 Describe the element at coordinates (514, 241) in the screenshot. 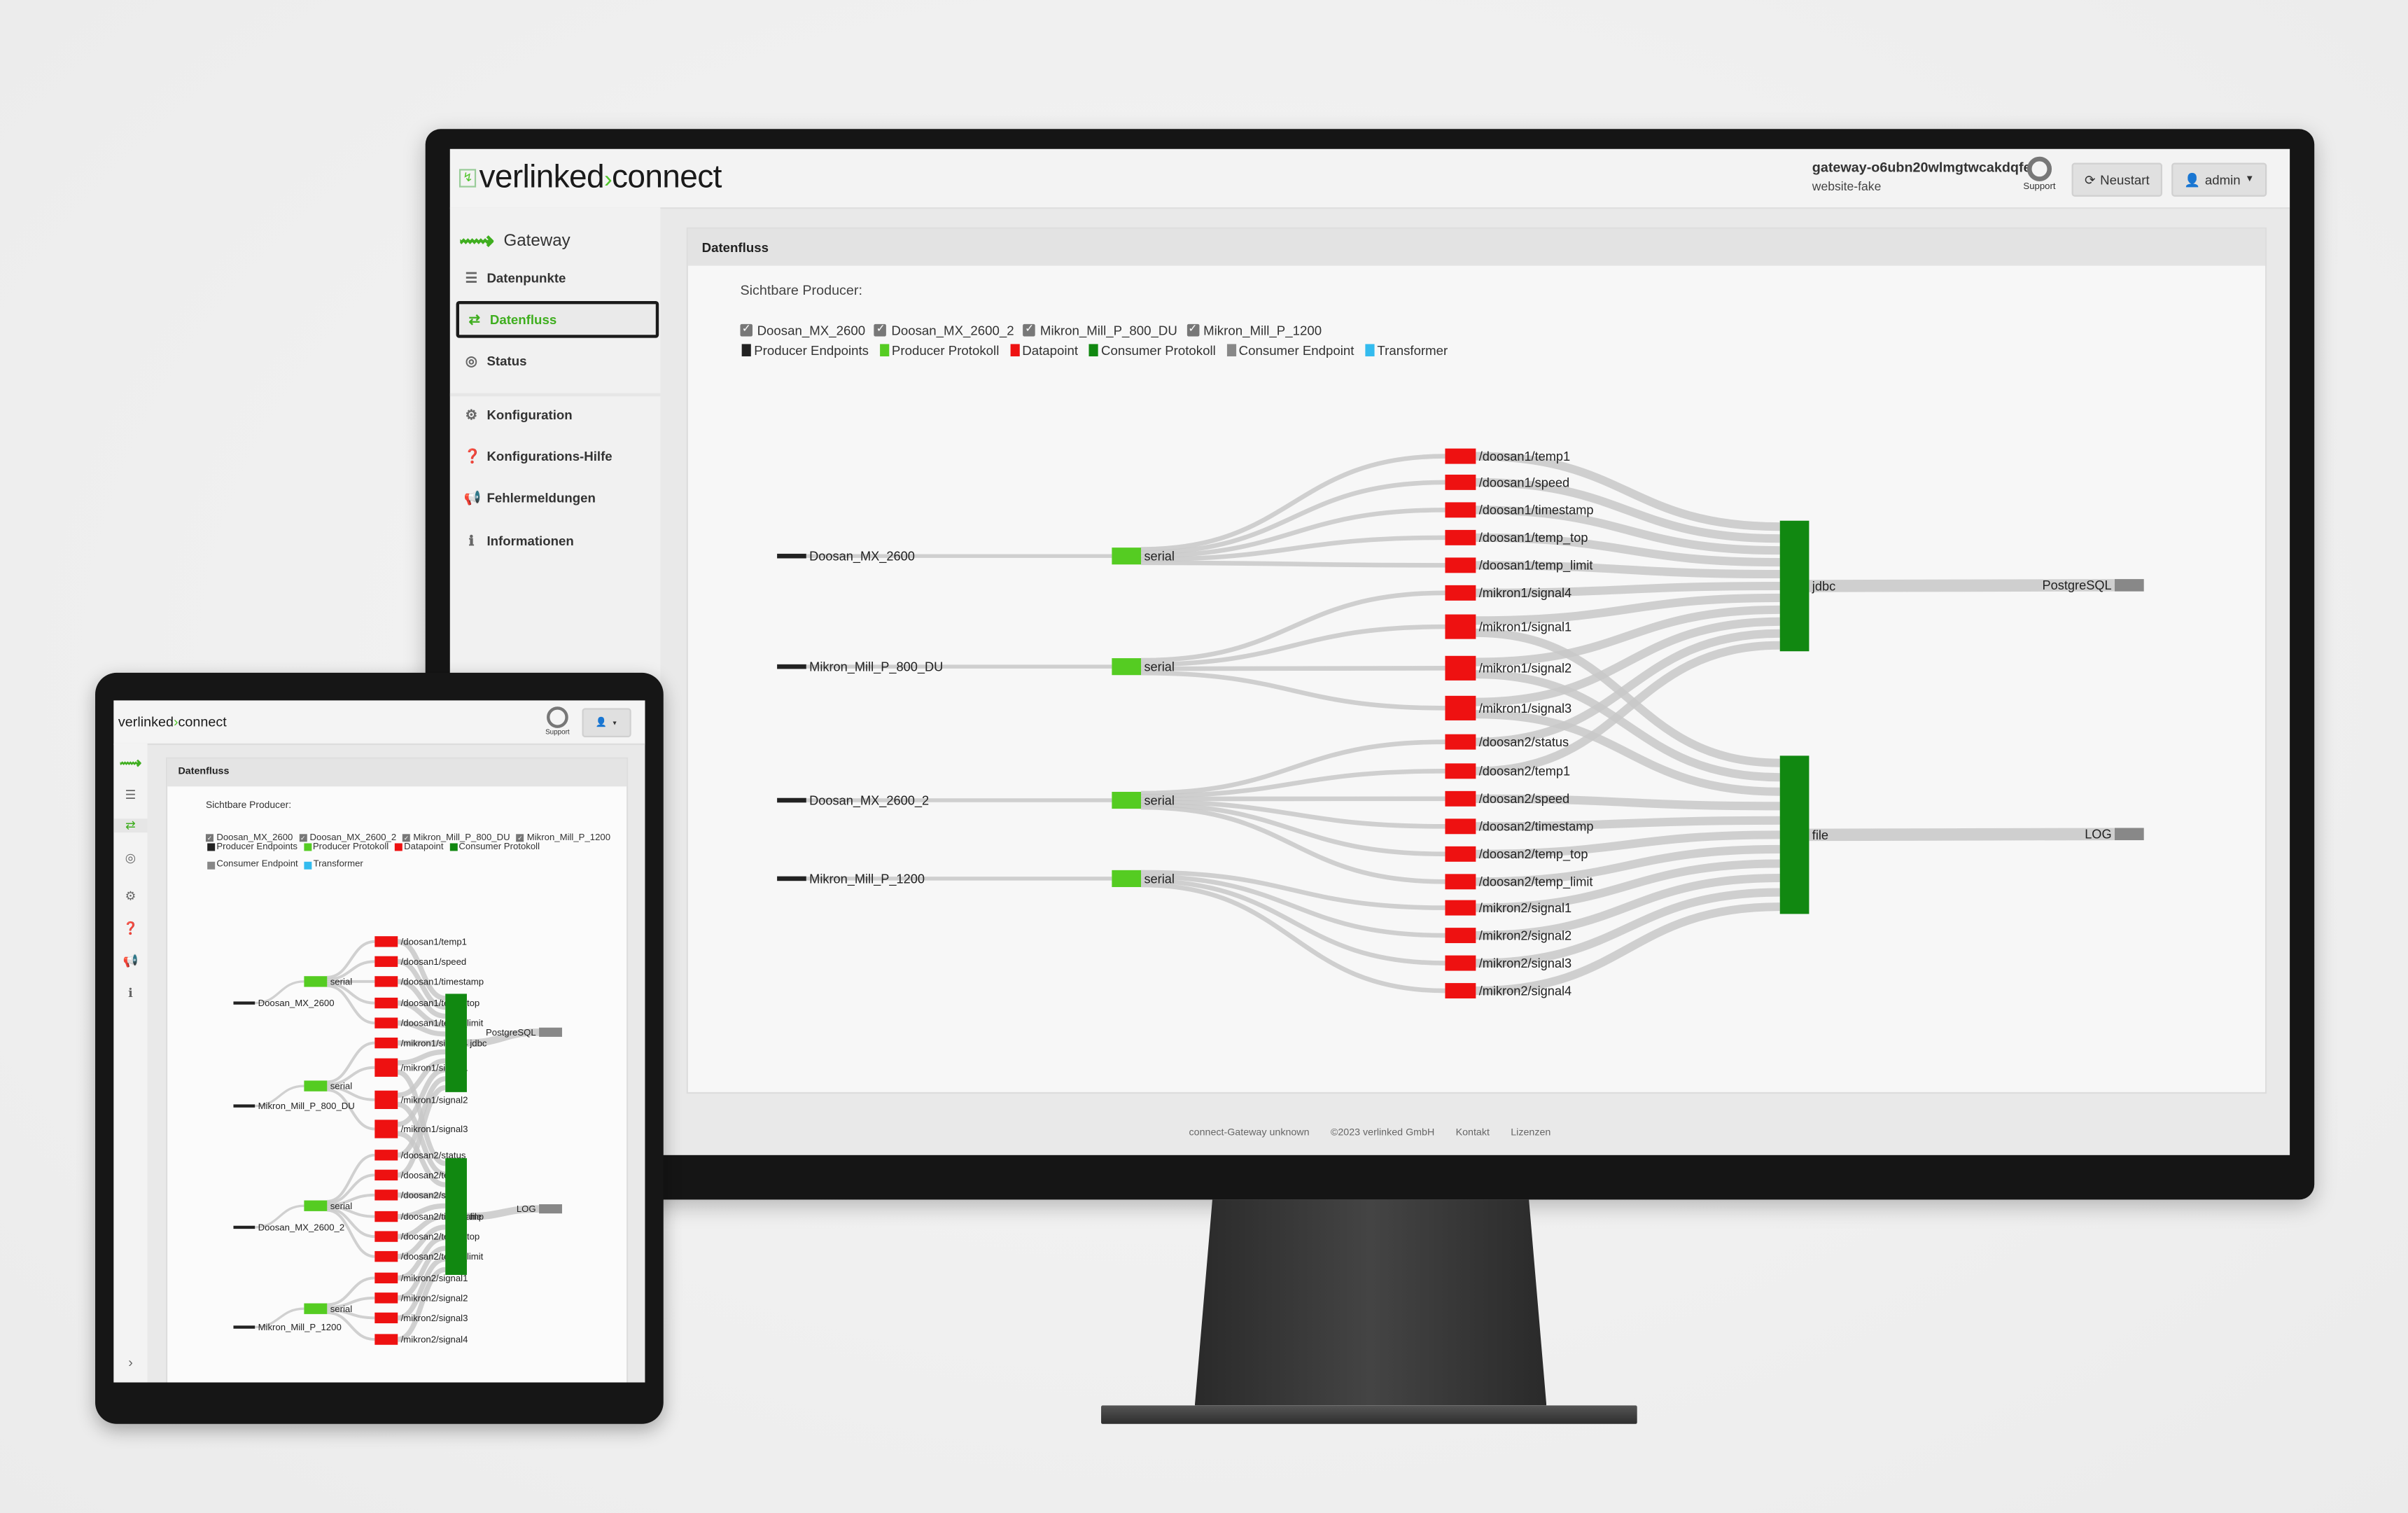

I see `sidebar-title: ⟿ Gateway` at that location.